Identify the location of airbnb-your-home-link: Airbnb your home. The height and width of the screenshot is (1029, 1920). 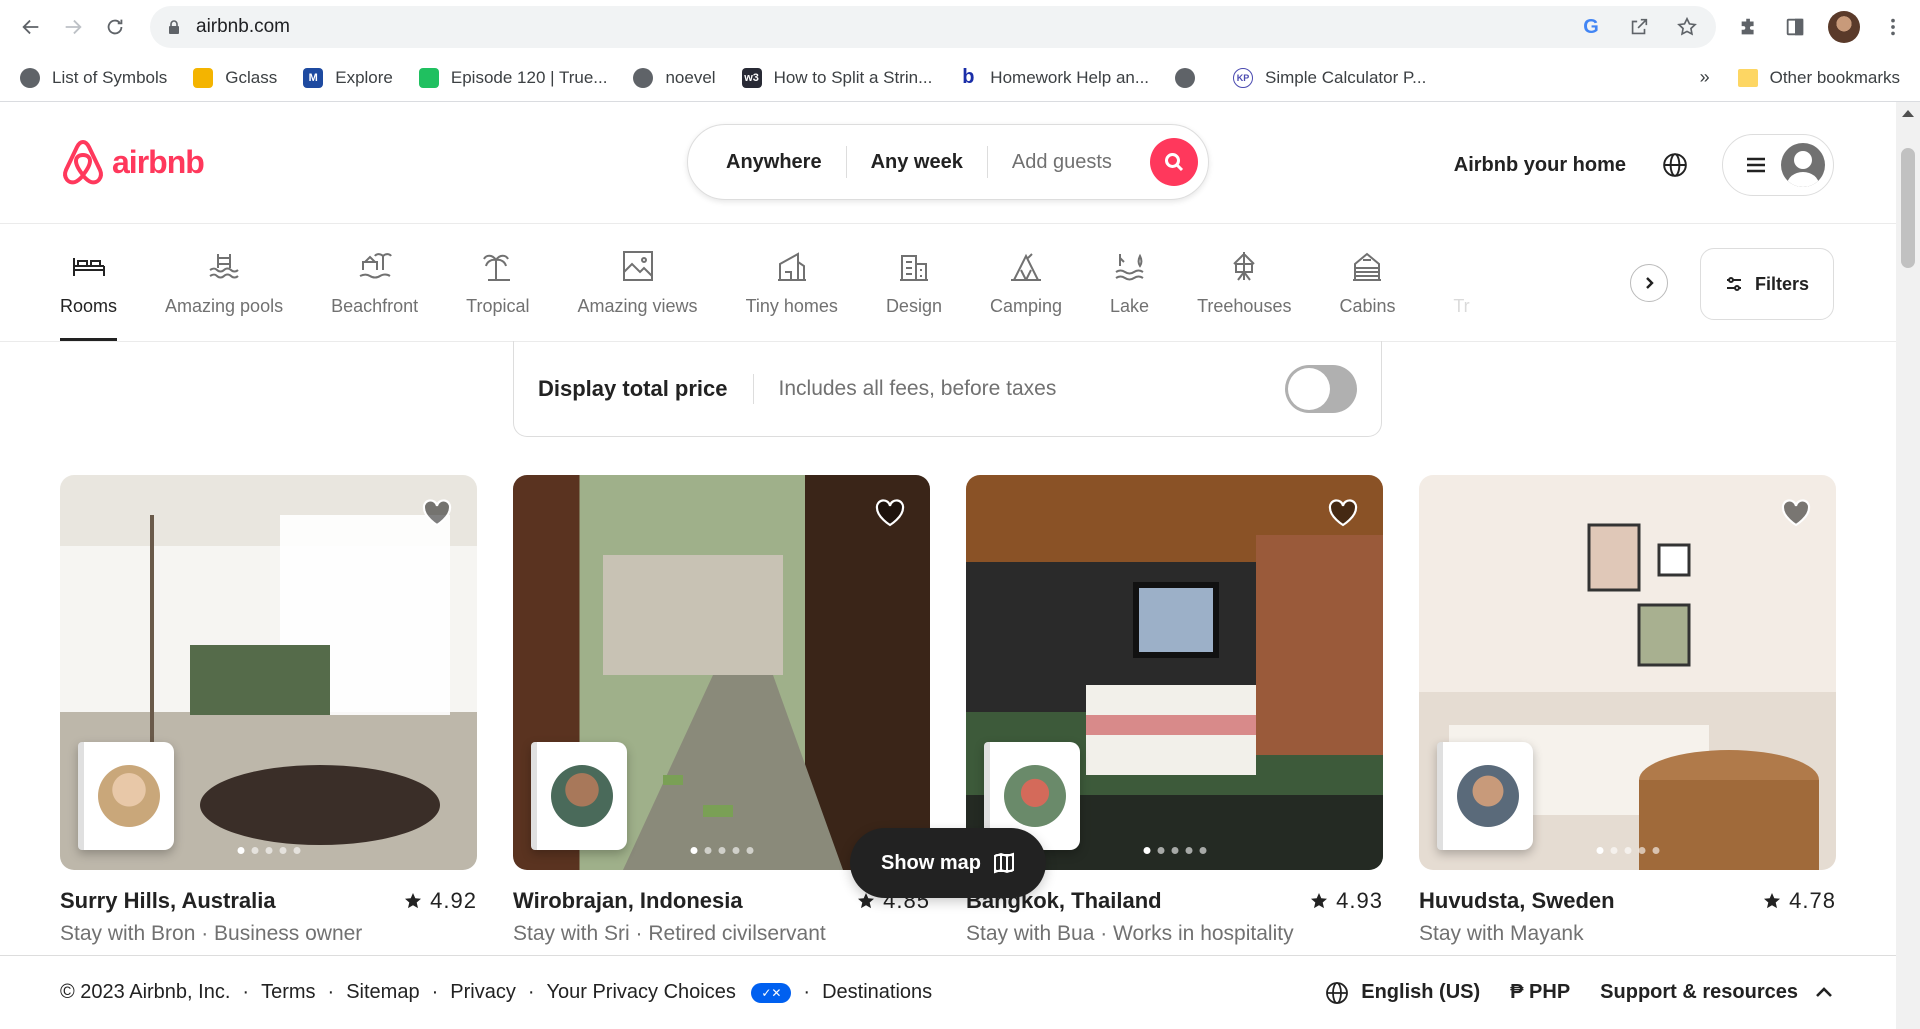
(1540, 165).